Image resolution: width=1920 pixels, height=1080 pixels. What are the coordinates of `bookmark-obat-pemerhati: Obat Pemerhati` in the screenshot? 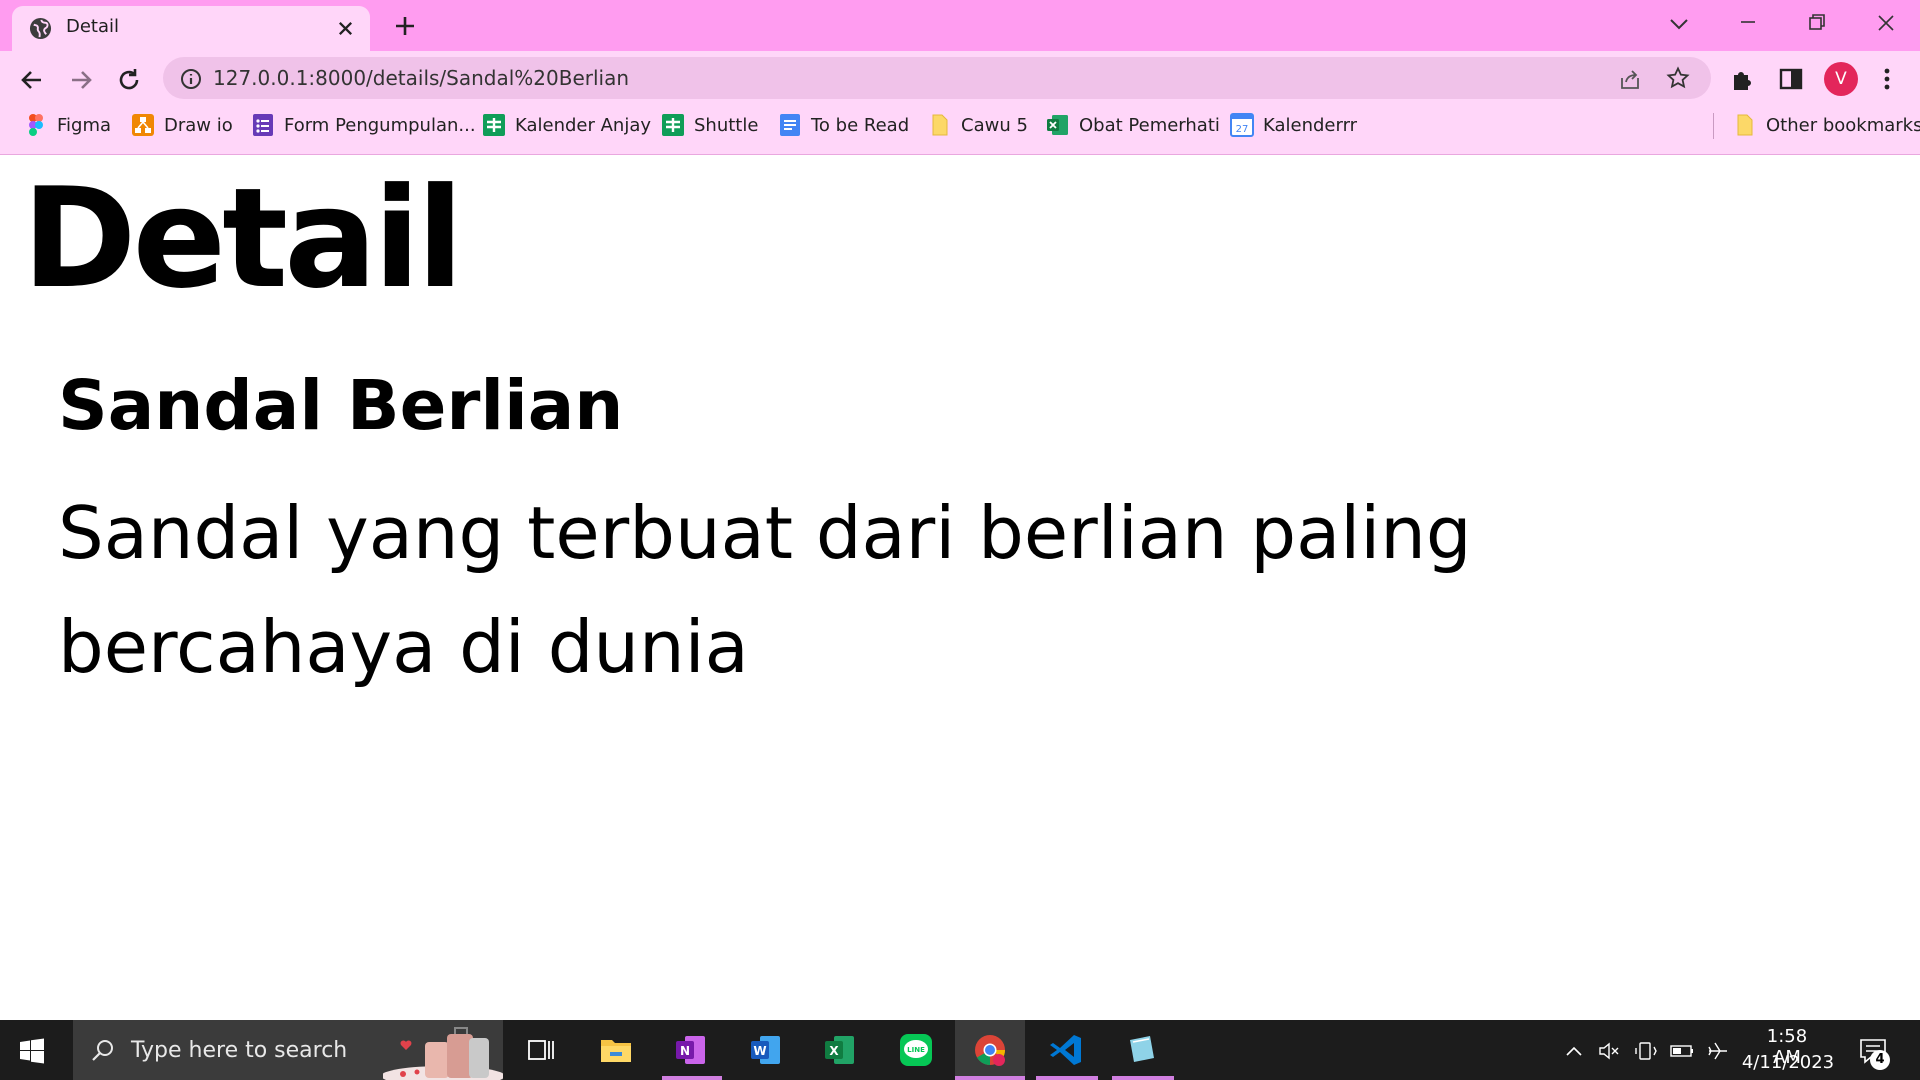 It's located at (1133, 125).